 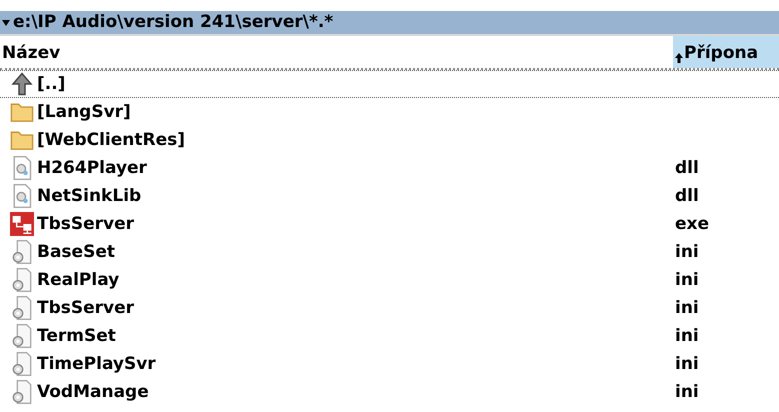 What do you see at coordinates (22, 84) in the screenshot?
I see `up-arrow-icon` at bounding box center [22, 84].